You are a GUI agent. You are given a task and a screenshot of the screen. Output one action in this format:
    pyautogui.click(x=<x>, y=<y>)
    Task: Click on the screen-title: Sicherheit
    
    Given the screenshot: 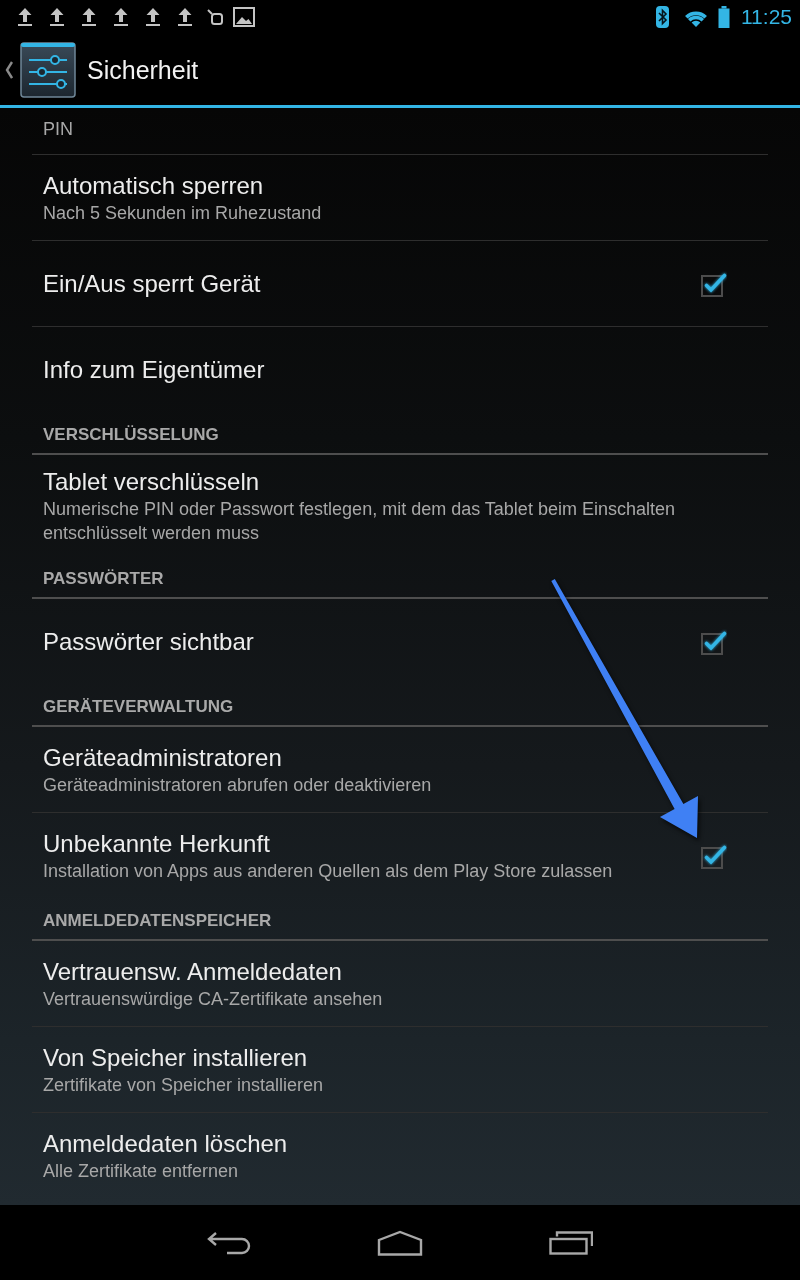 What is the action you would take?
    pyautogui.click(x=143, y=69)
    